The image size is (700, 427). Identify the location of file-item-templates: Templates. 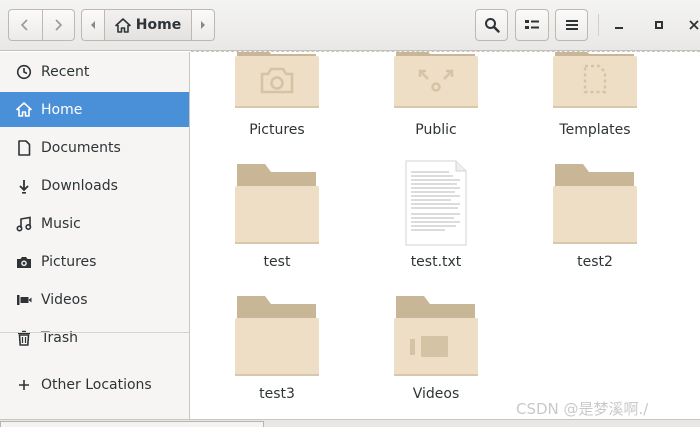
(595, 95).